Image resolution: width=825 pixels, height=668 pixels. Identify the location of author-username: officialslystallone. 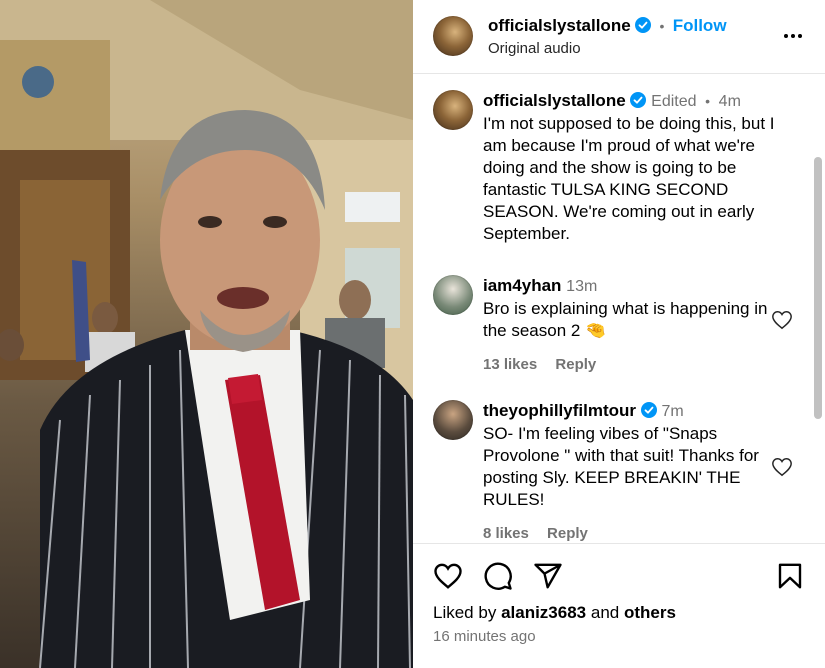
(559, 25).